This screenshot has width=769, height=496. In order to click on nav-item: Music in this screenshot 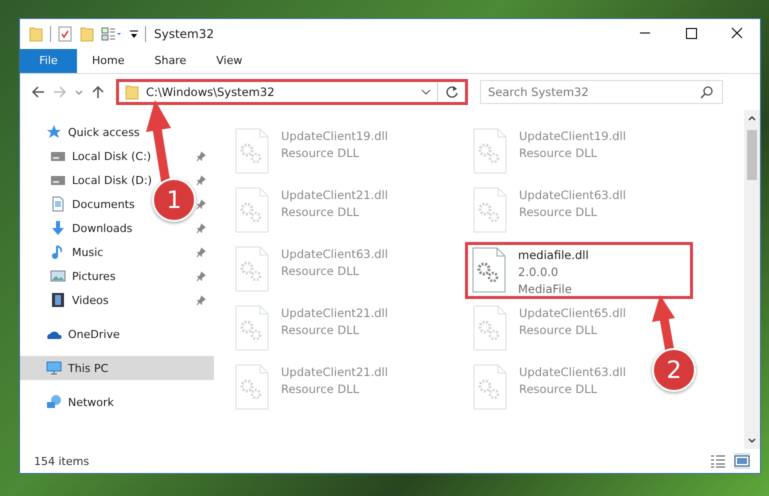, I will do `click(88, 252)`.